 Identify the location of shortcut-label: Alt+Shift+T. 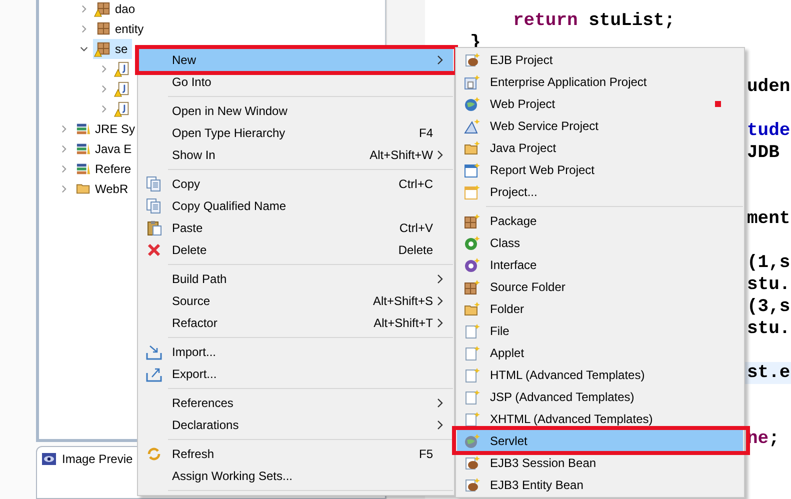
(403, 323).